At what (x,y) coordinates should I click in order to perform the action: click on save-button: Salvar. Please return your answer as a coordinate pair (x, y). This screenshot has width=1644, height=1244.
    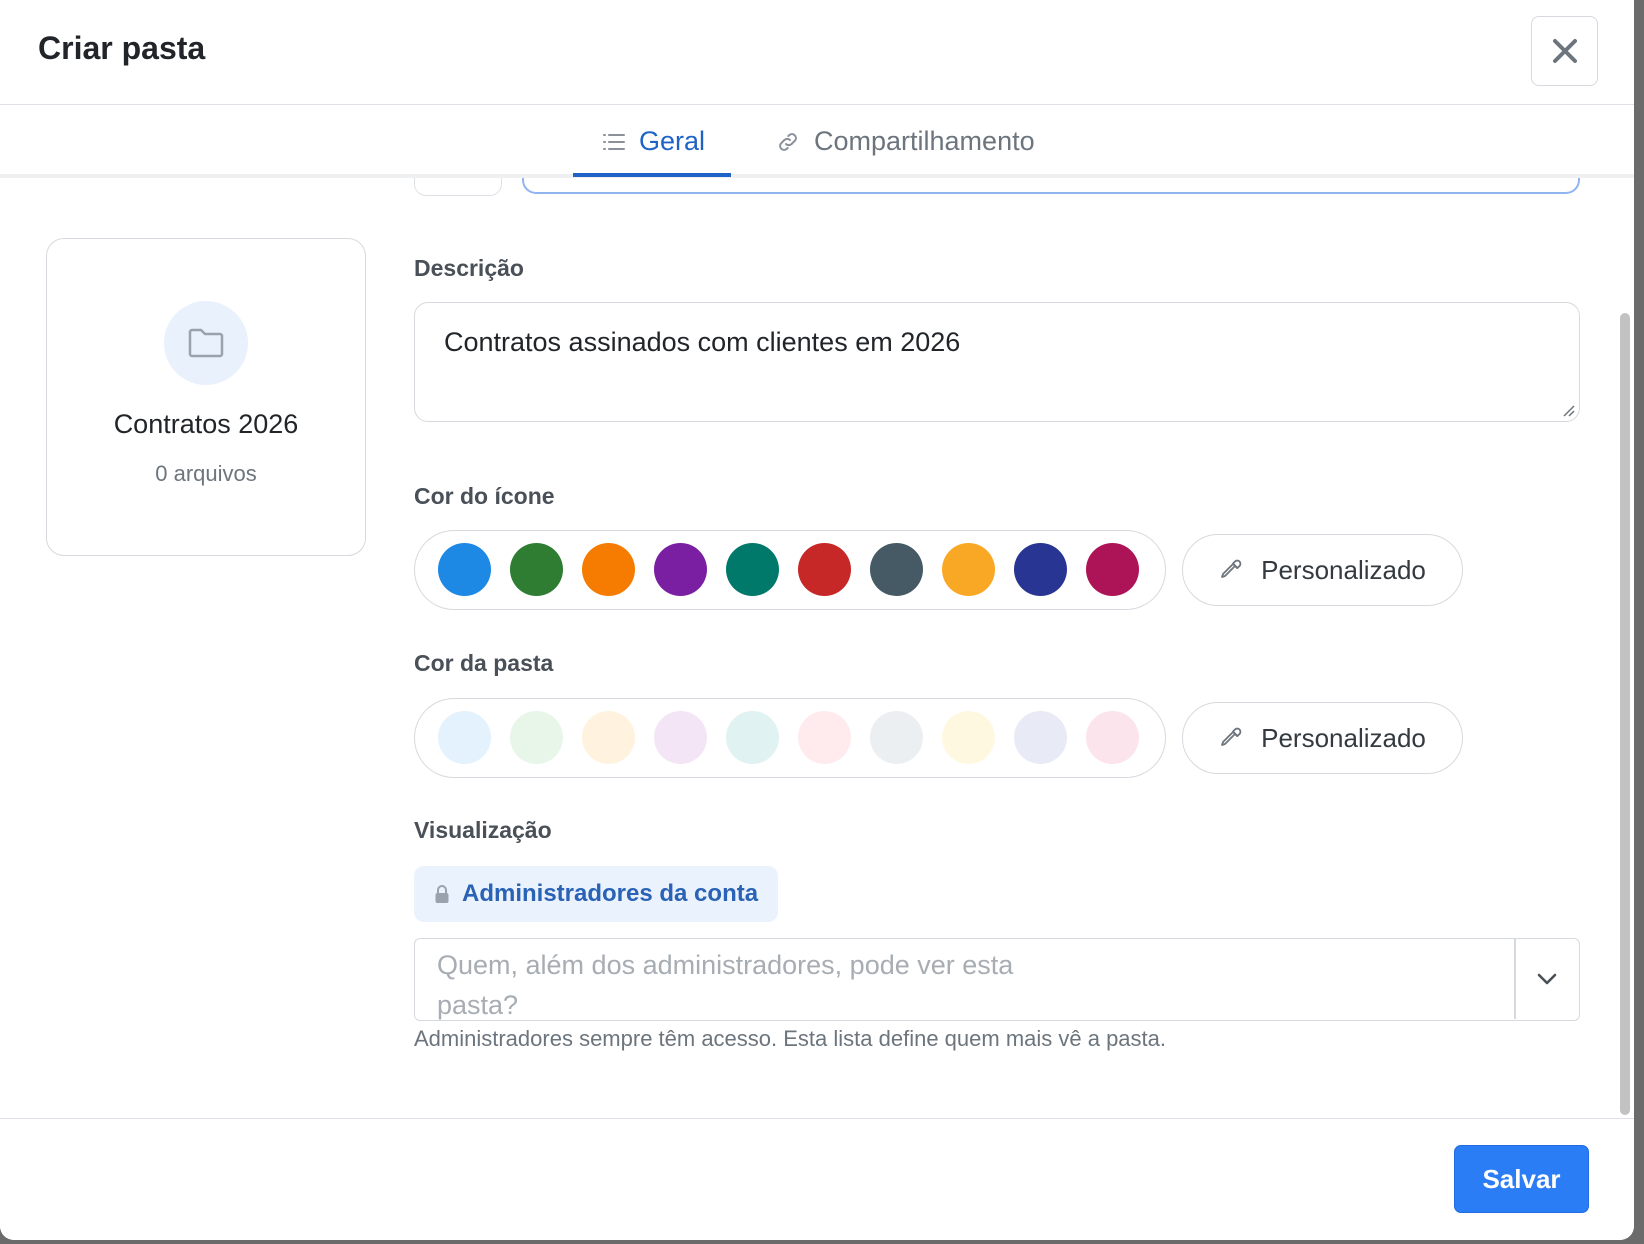
    Looking at the image, I should click on (1521, 1179).